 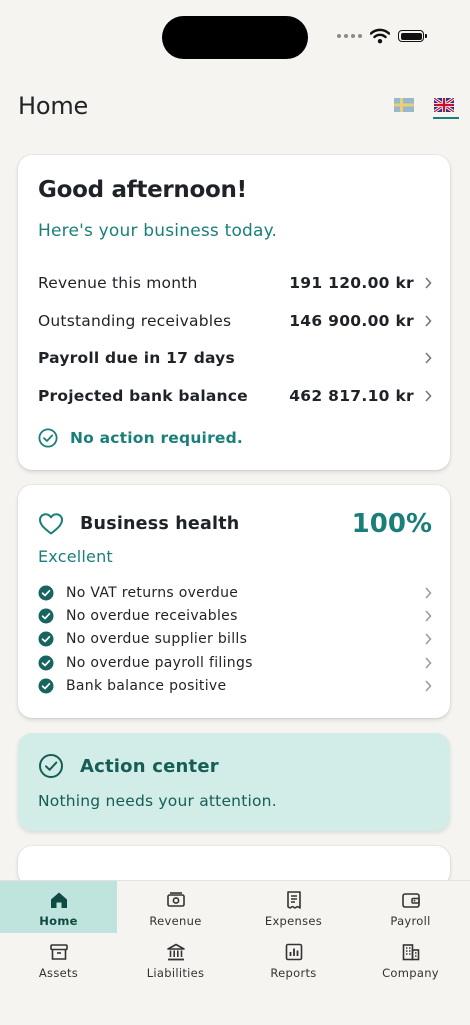 I want to click on business-health-percent: 100%, so click(x=391, y=524).